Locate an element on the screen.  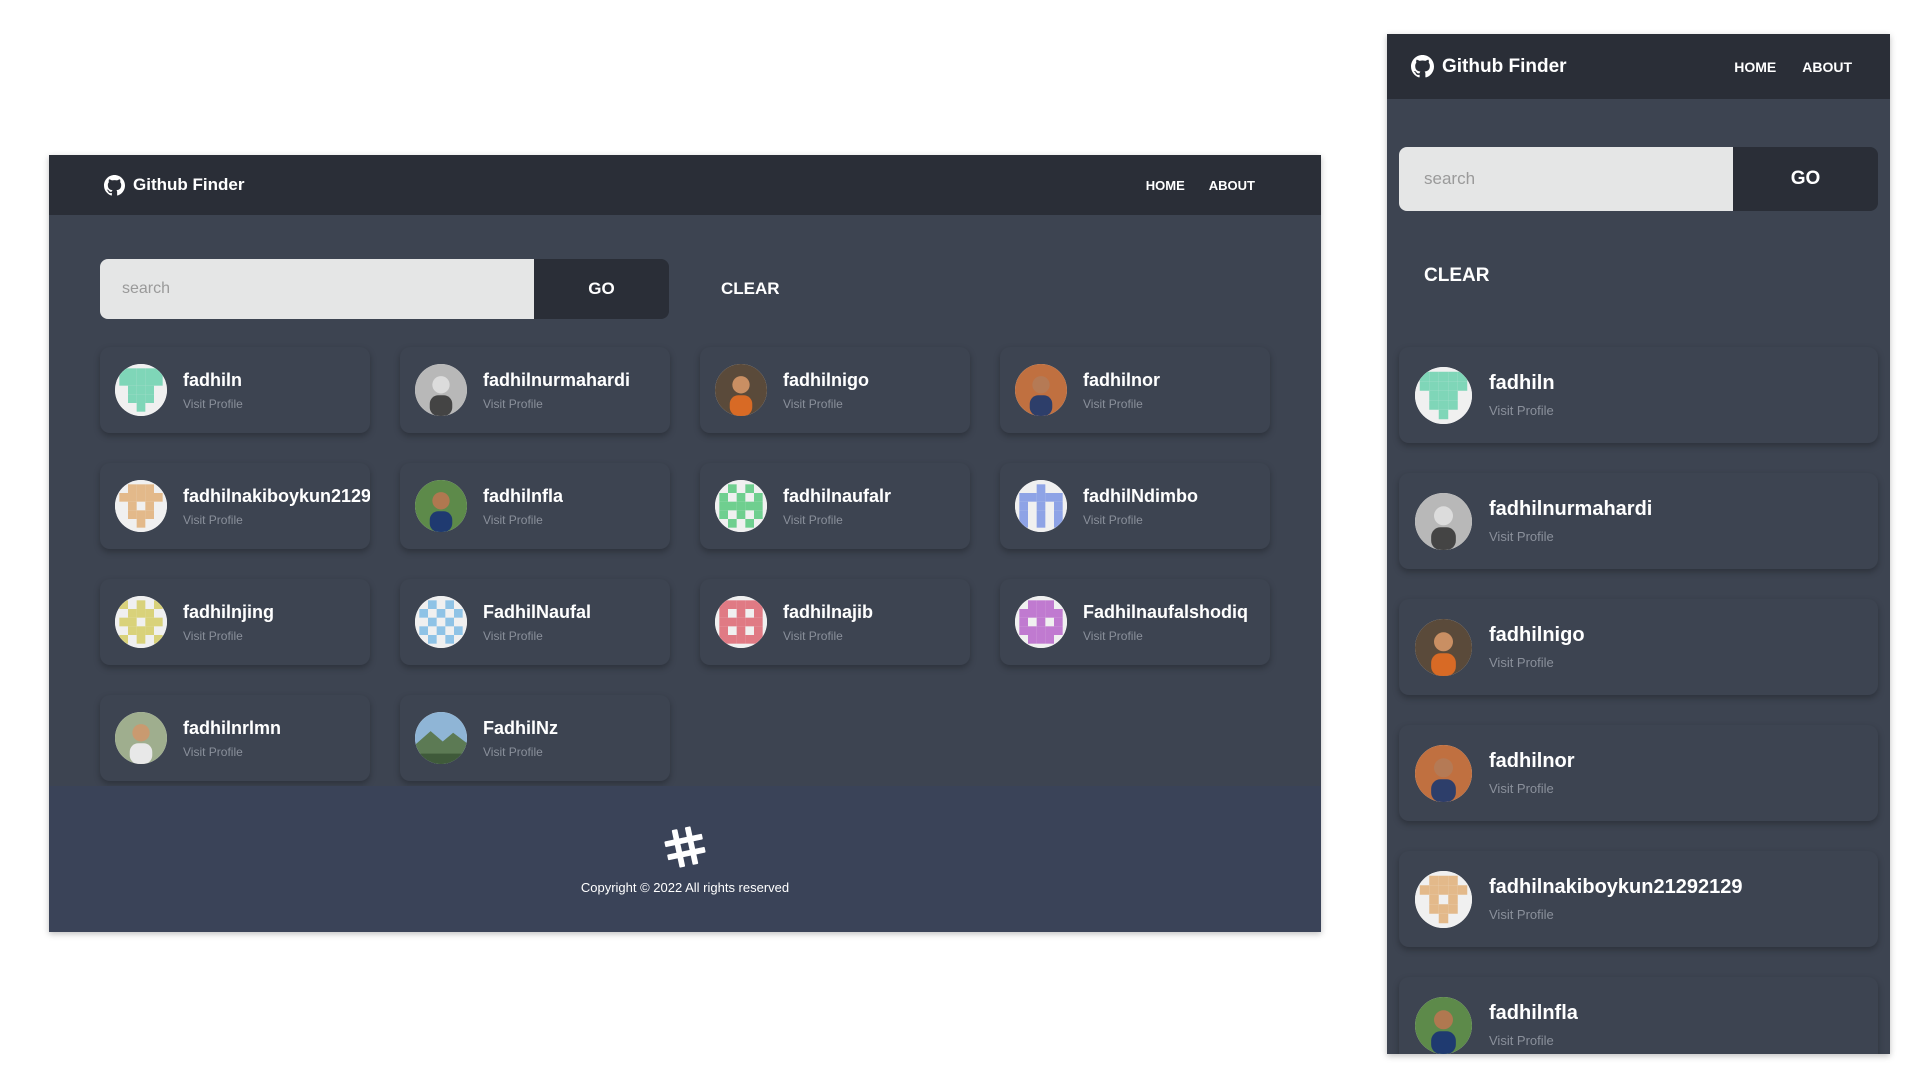
user-card-text: FadhilNz Visit Profile is located at coordinates (520, 738).